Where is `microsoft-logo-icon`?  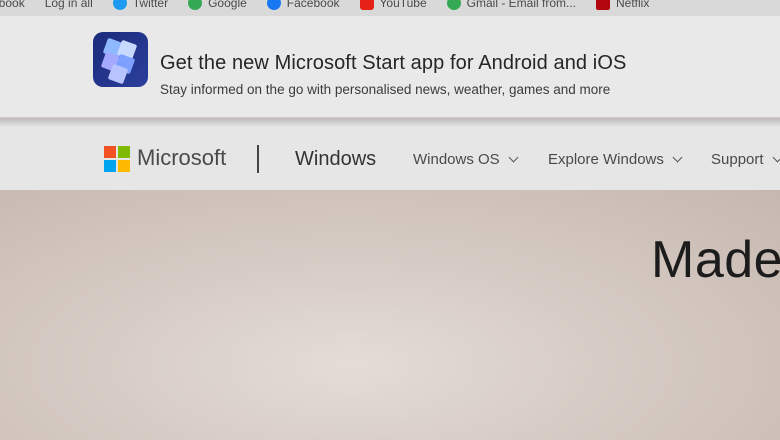 microsoft-logo-icon is located at coordinates (117, 159).